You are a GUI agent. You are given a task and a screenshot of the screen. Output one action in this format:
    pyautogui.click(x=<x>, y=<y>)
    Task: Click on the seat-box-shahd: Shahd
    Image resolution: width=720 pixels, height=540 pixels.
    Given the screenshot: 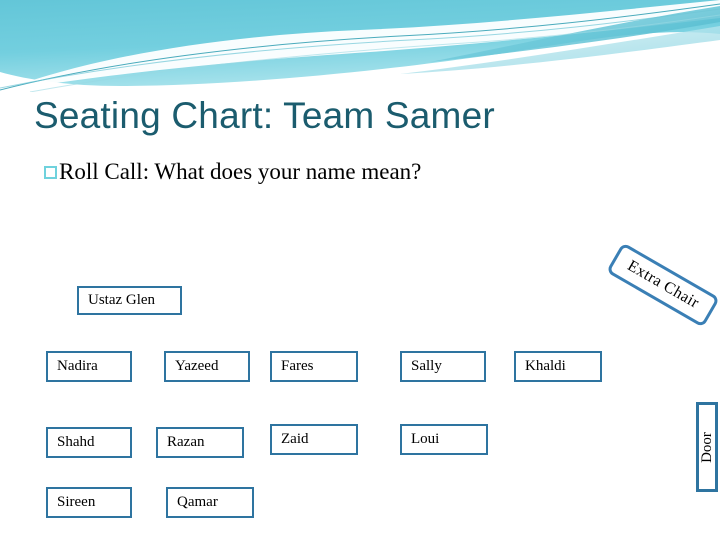 What is the action you would take?
    pyautogui.click(x=89, y=442)
    